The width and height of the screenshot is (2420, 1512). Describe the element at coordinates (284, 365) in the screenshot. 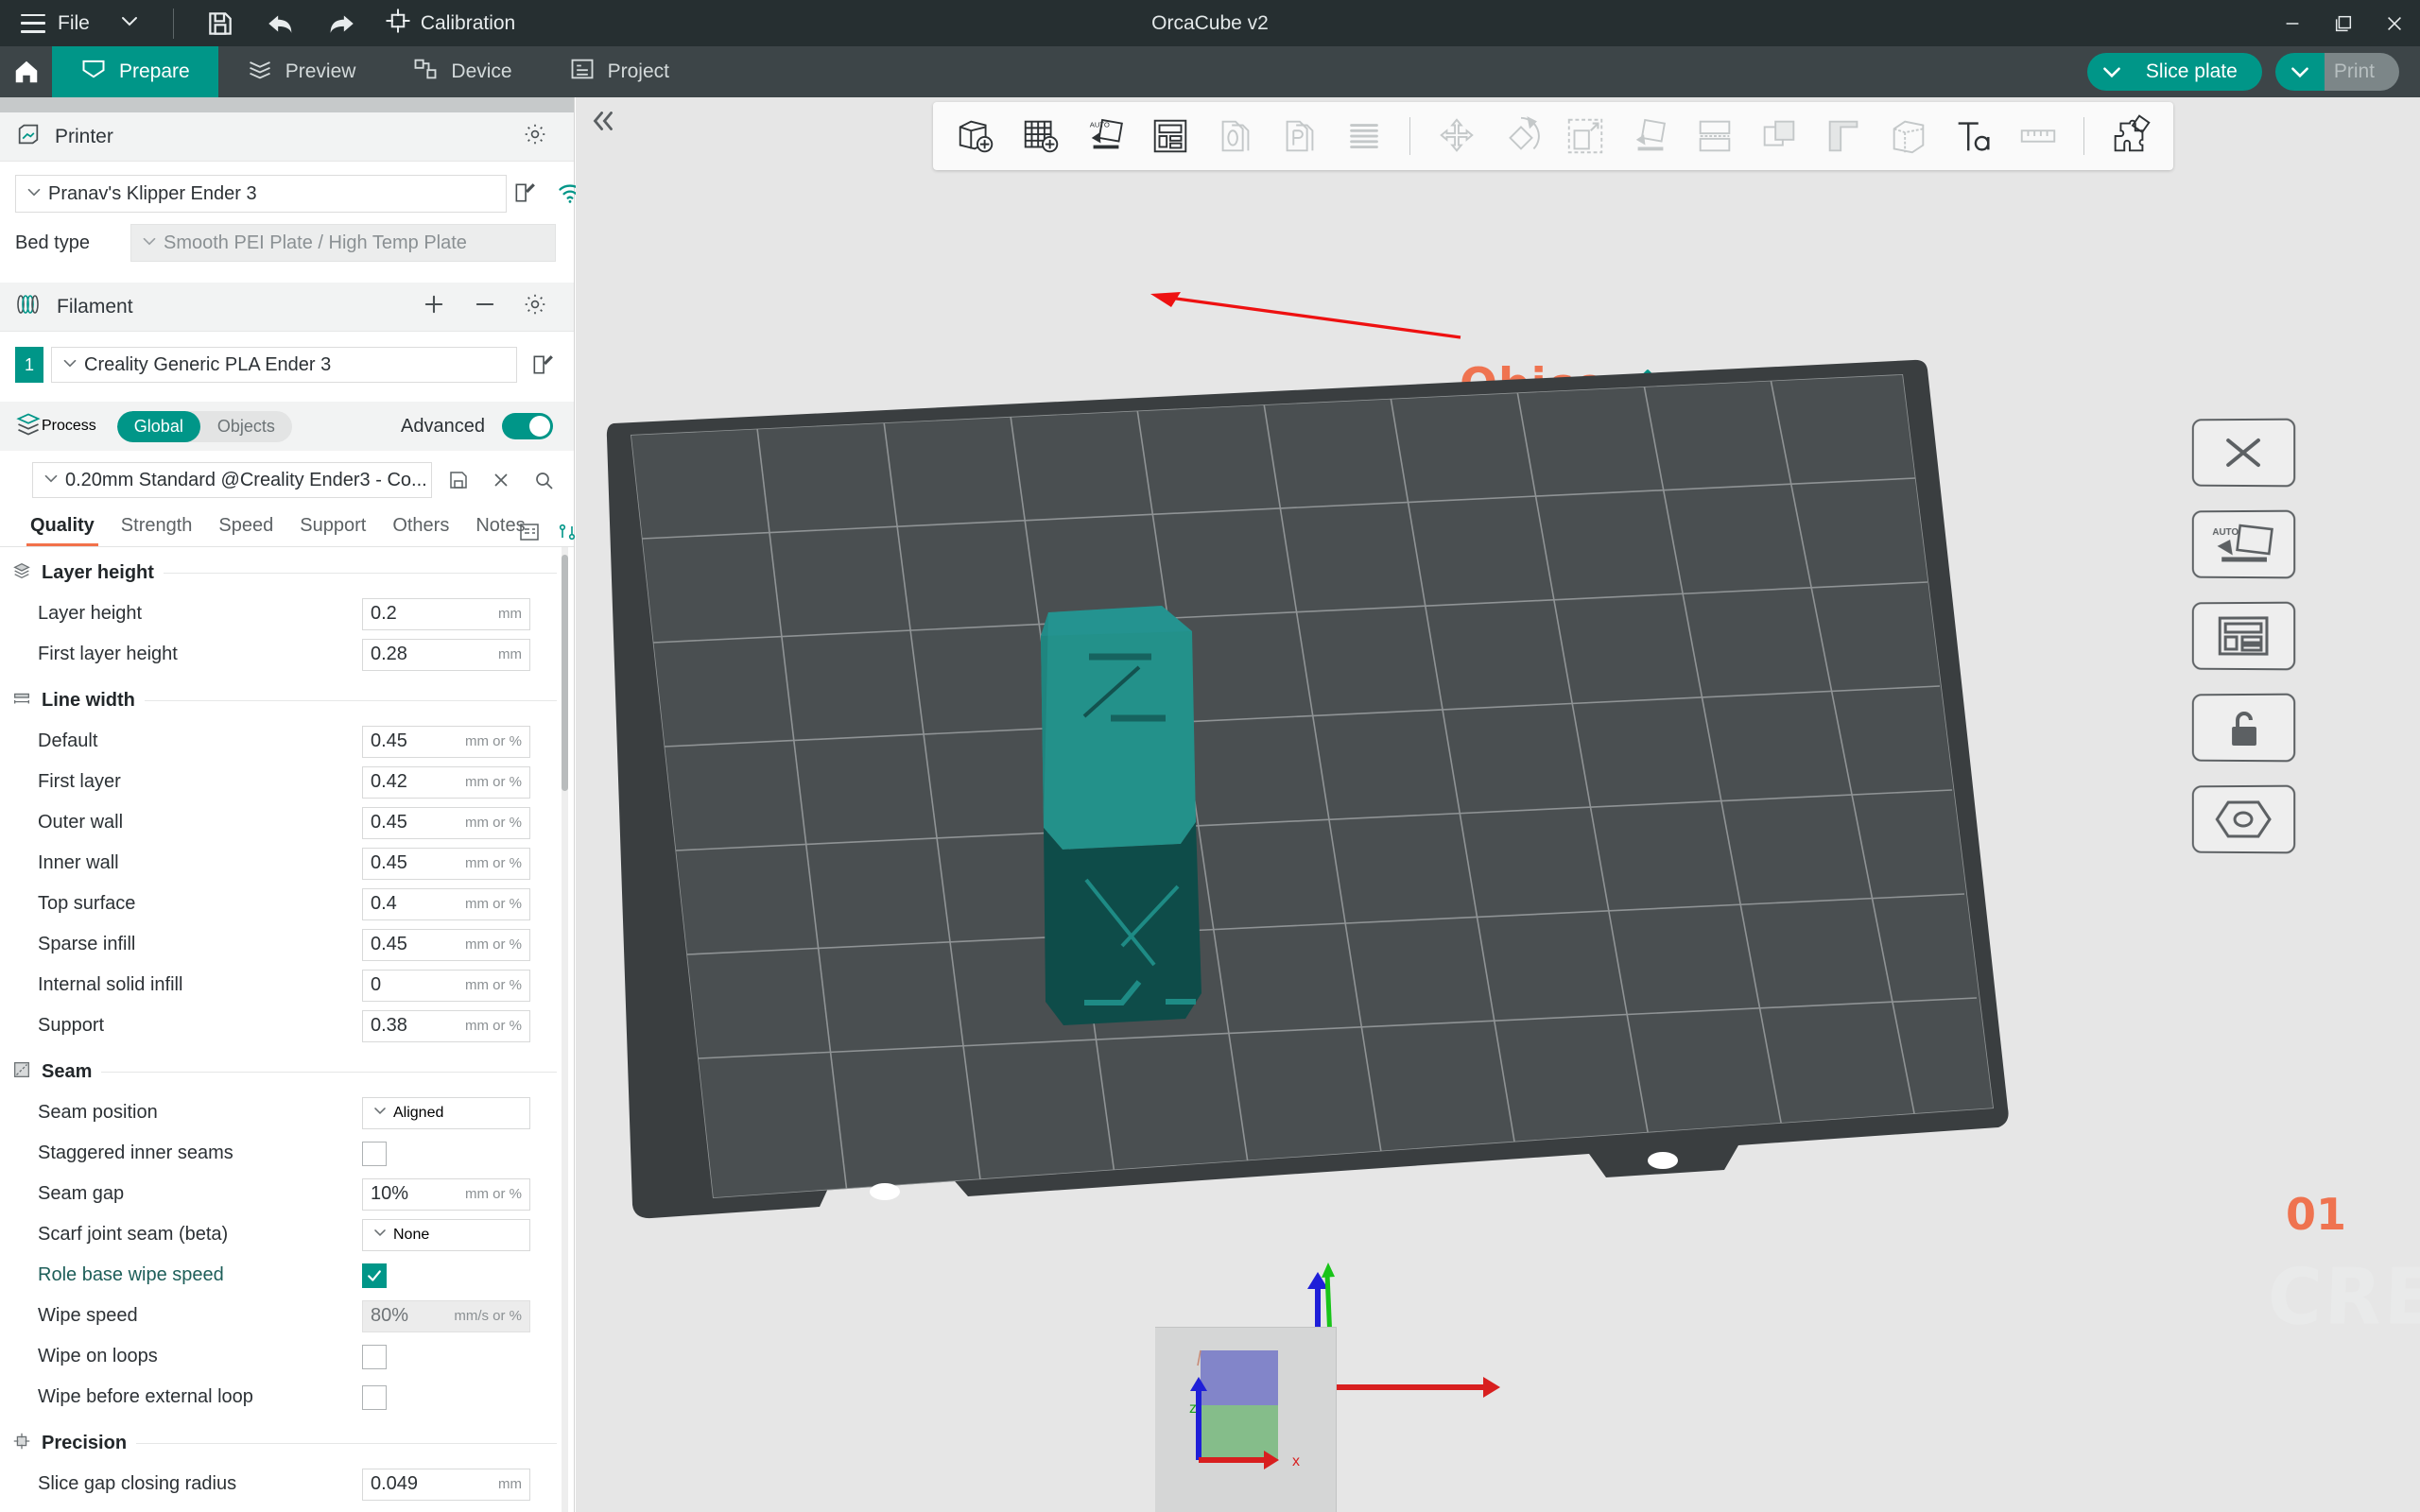

I see `filament-select: Creality Generic PLA Ender 3` at that location.